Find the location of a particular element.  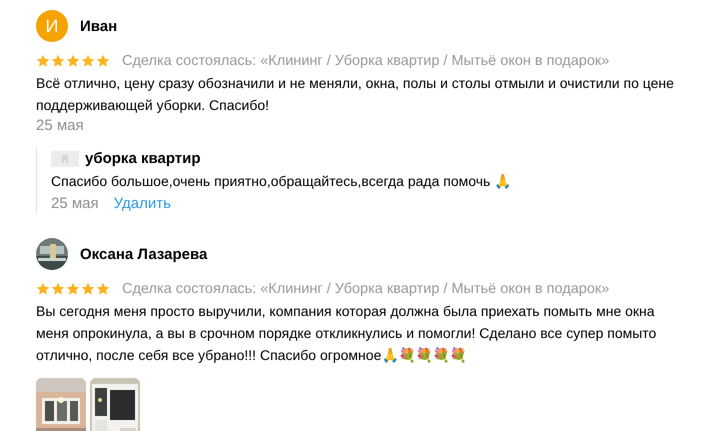

author-name: Иван is located at coordinates (99, 26).